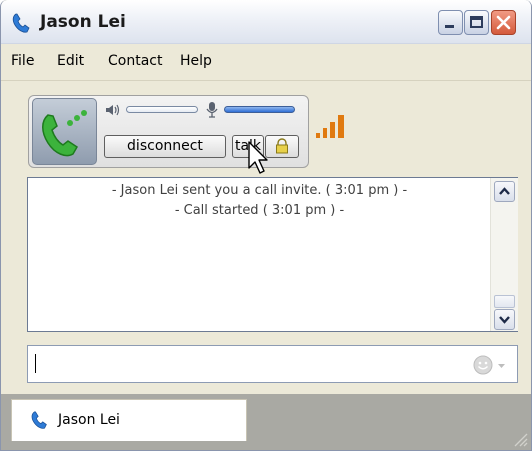 This screenshot has height=451, width=532. I want to click on smiley-icon, so click(492, 365).